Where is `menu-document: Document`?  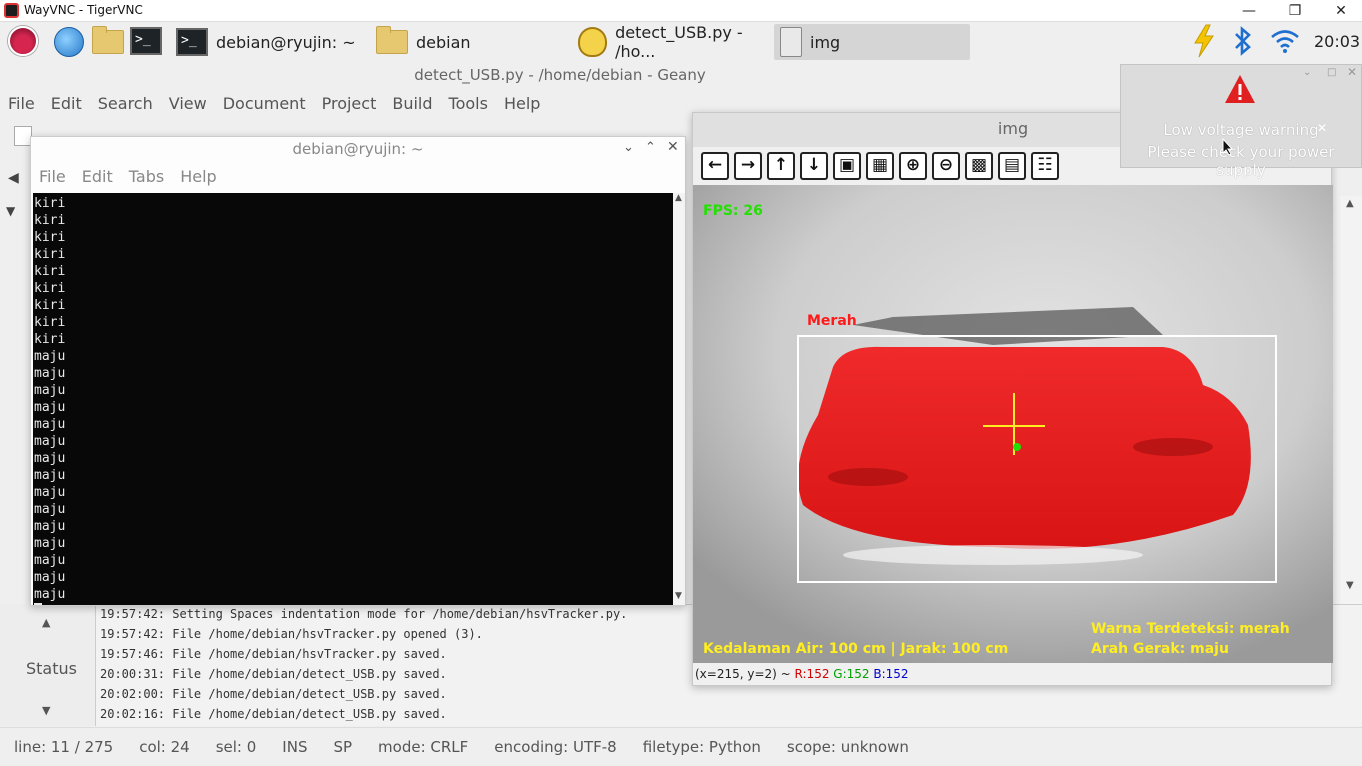
menu-document: Document is located at coordinates (264, 104).